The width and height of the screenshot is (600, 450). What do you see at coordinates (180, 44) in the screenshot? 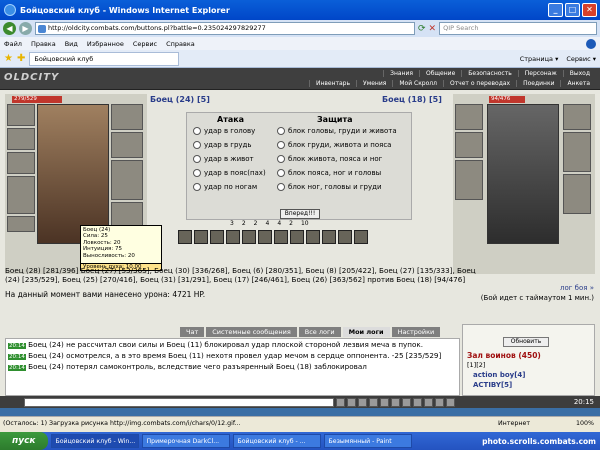
I see `menu-help: Справка` at bounding box center [180, 44].